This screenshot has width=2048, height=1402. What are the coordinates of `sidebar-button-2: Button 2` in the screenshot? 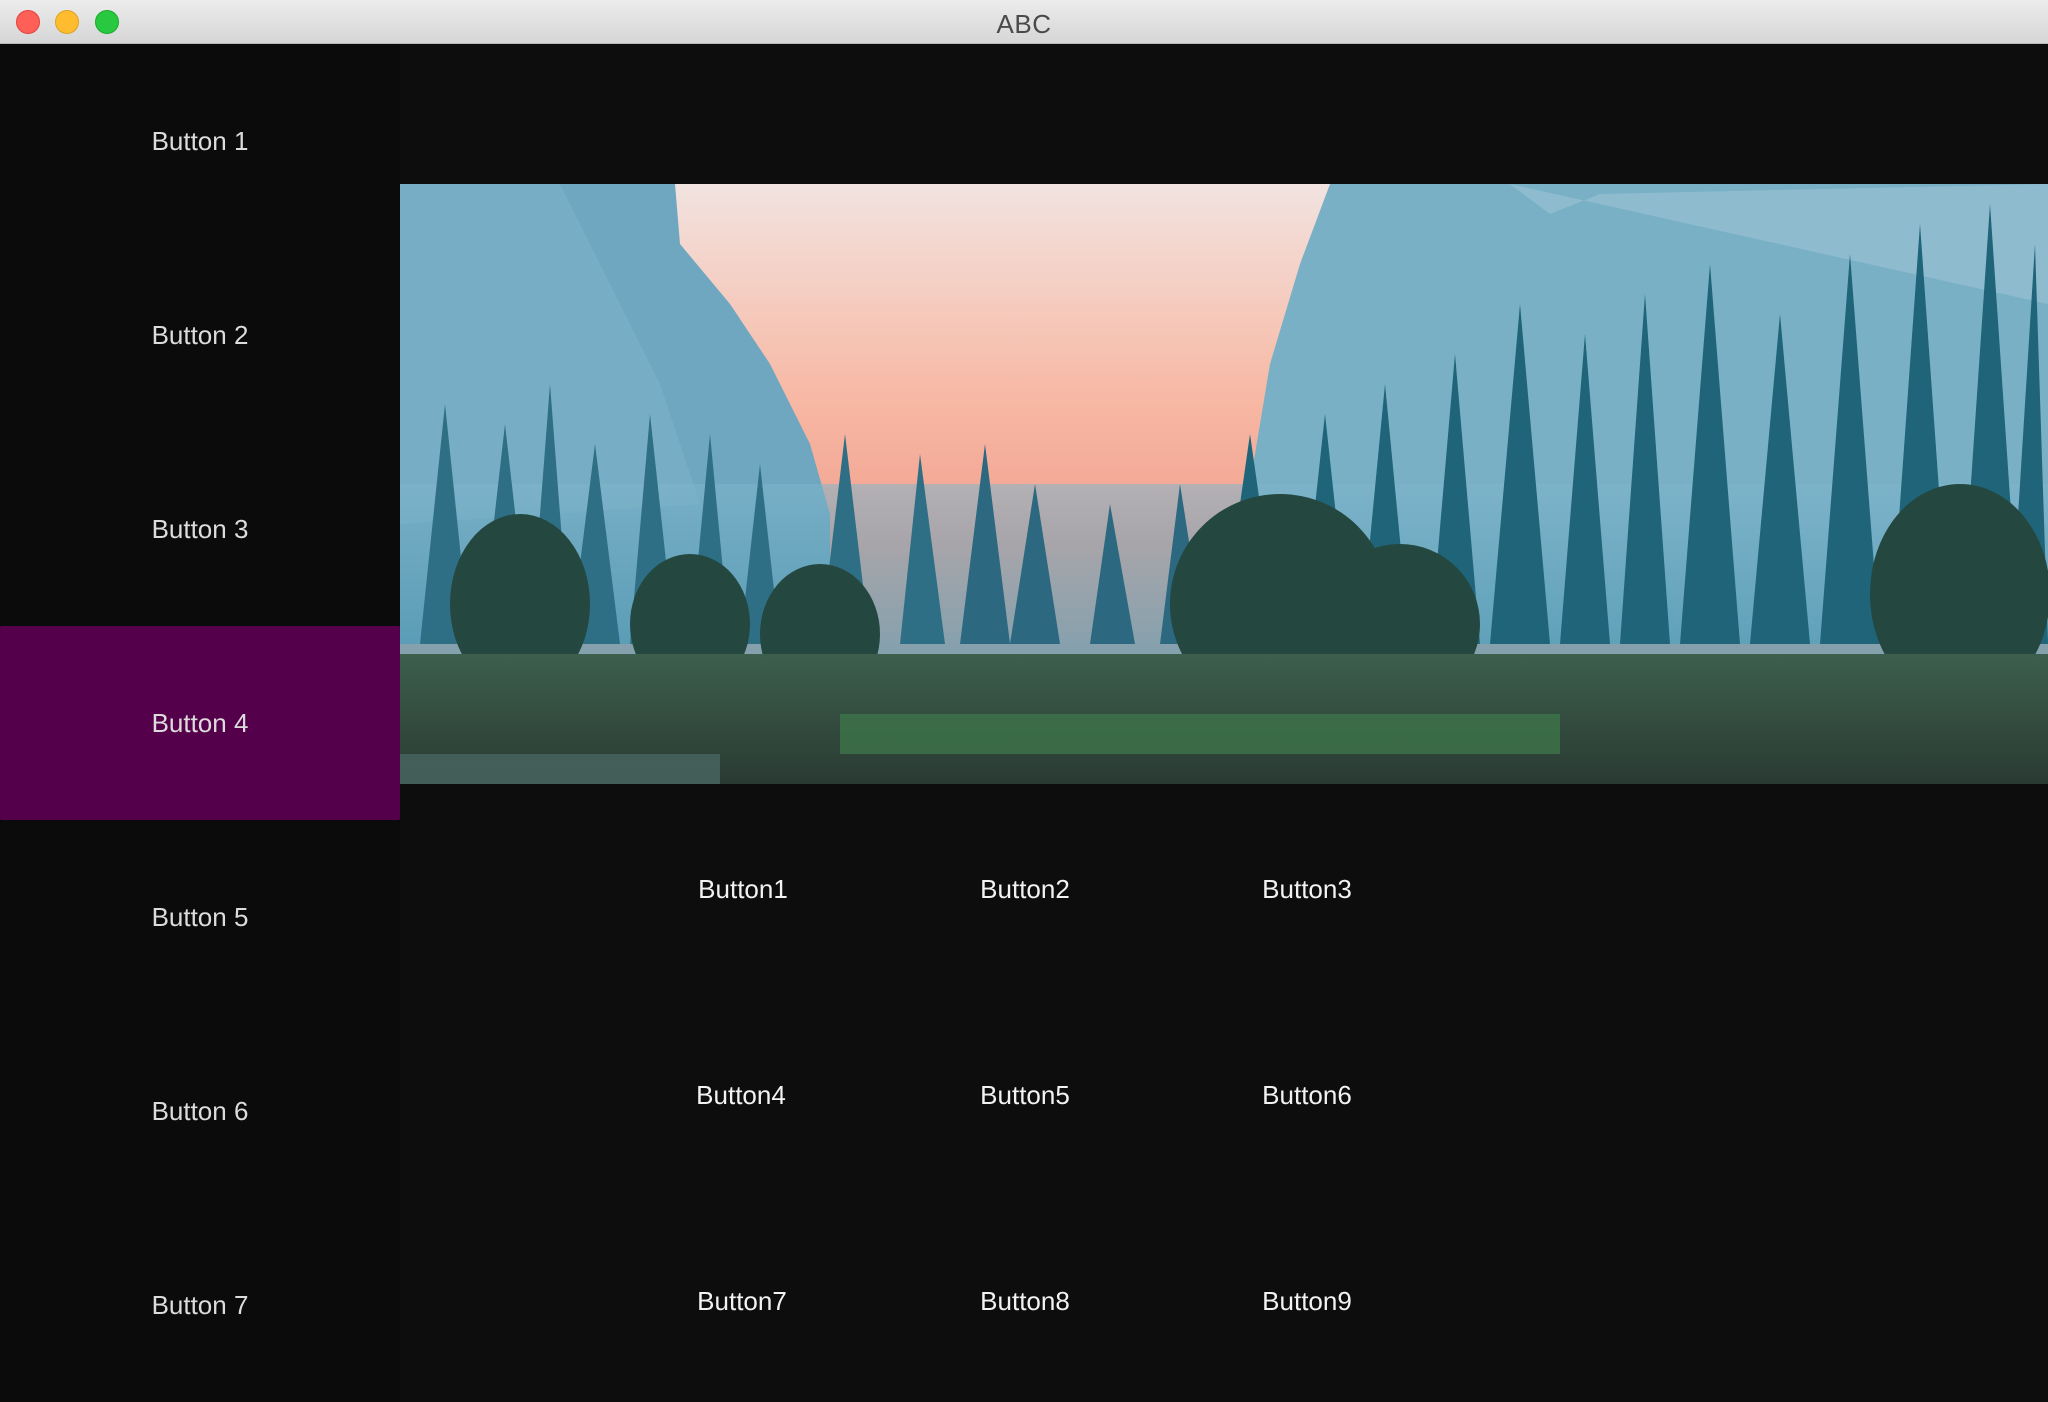 It's located at (200, 335).